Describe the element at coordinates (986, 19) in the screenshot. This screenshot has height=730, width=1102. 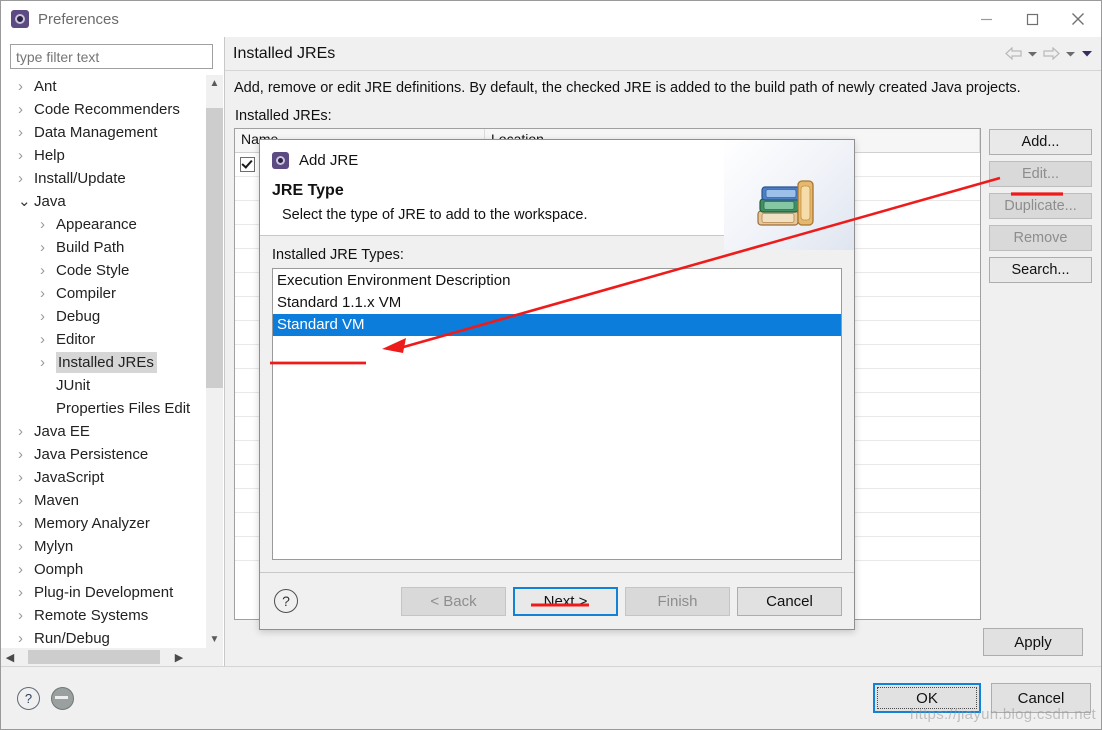
I see `minimize-icon` at that location.